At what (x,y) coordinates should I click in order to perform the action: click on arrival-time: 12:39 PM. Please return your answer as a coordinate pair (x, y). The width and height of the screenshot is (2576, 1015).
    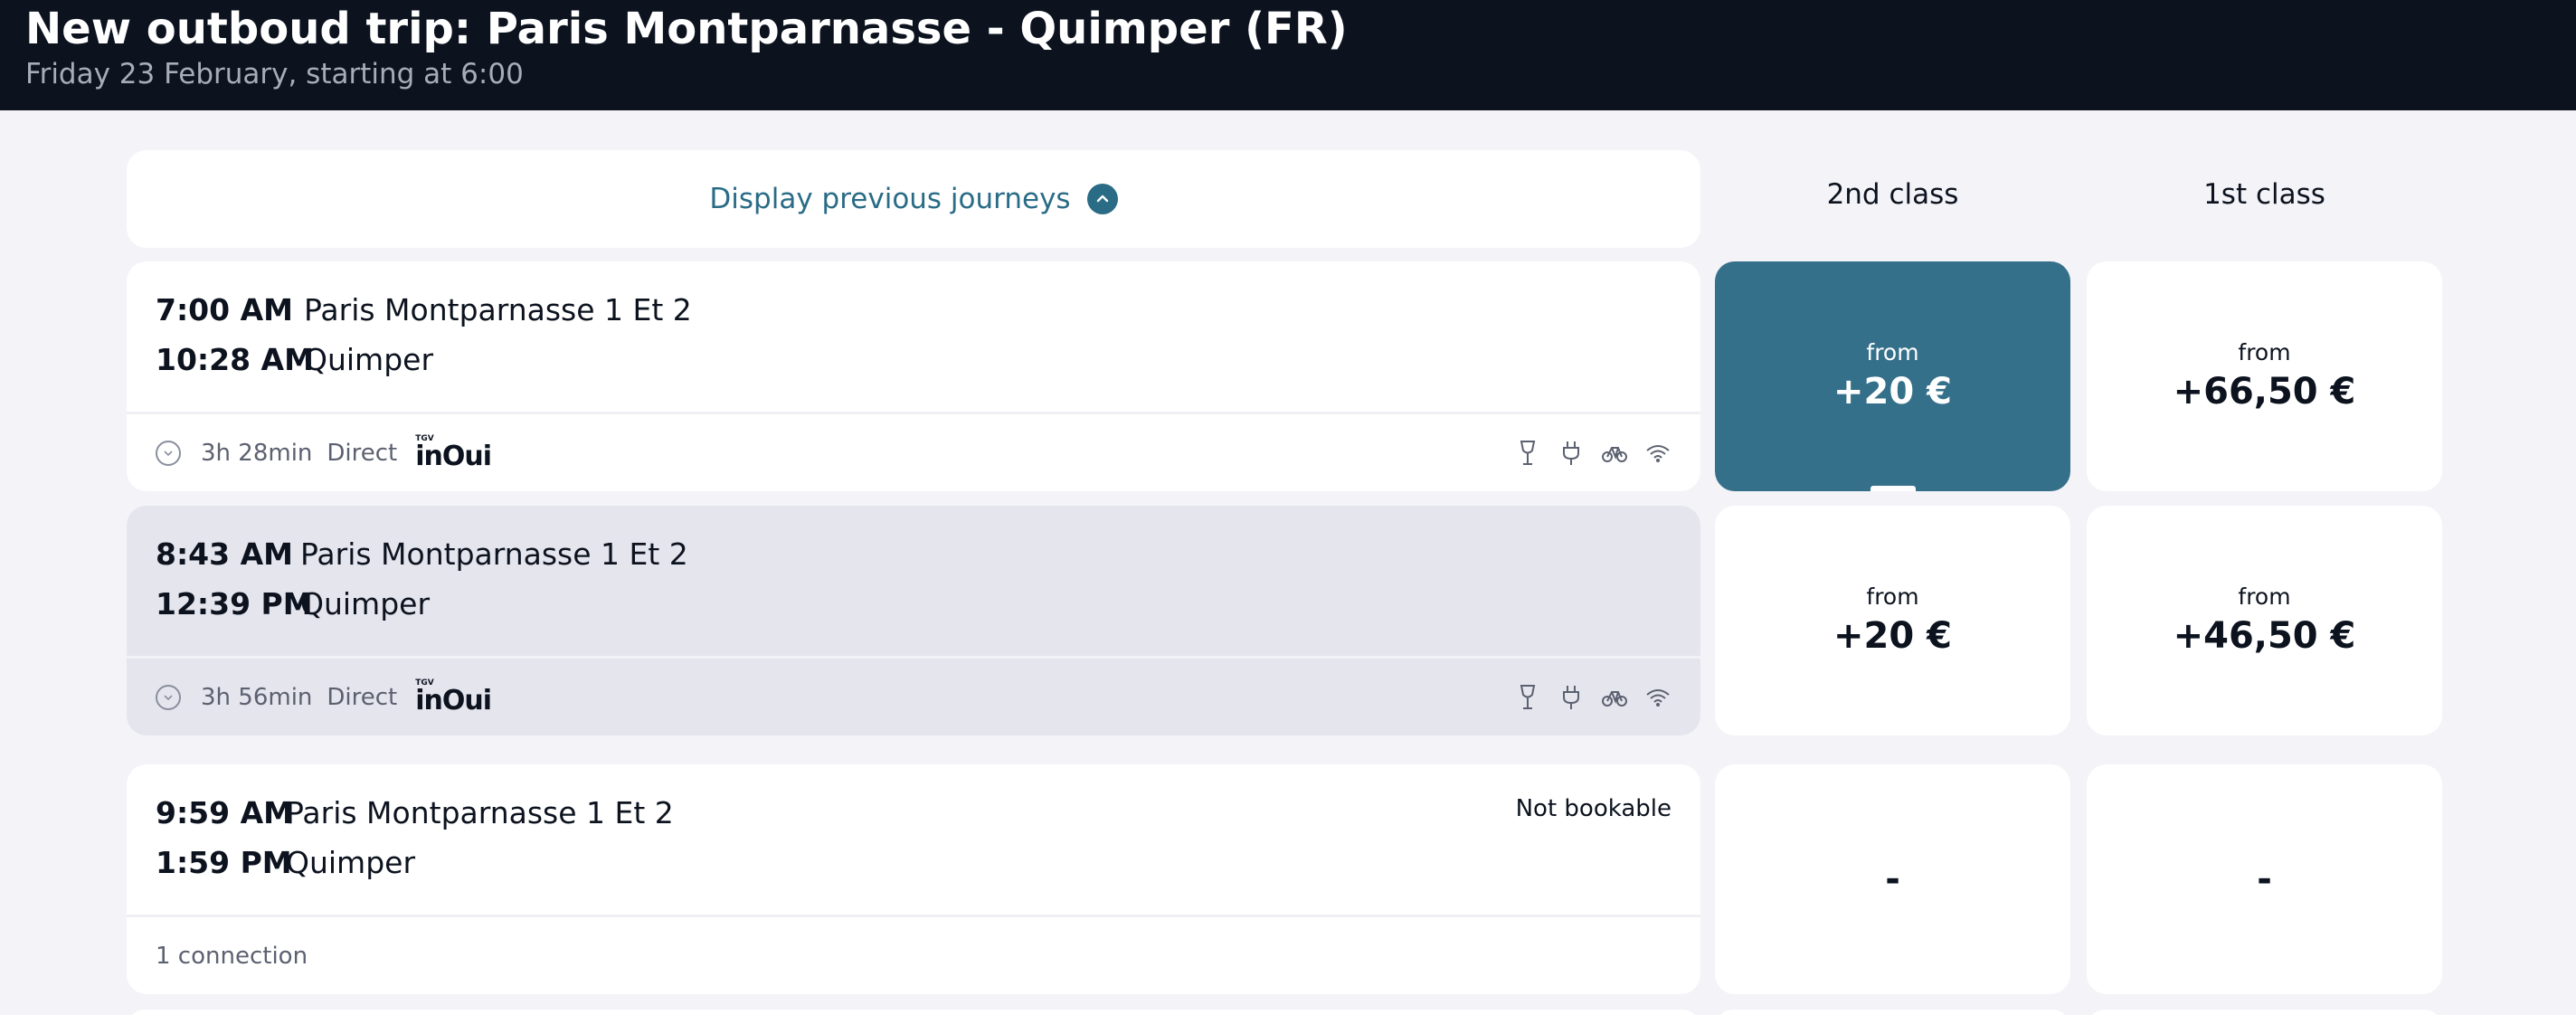
    Looking at the image, I should click on (235, 603).